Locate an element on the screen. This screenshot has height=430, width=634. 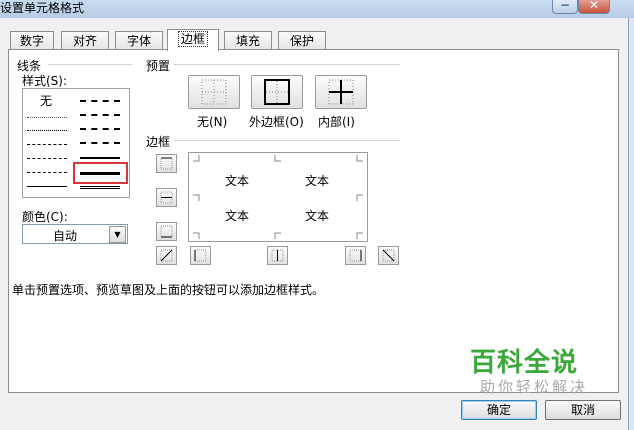
tab-alignment: 对齐 is located at coordinates (85, 40).